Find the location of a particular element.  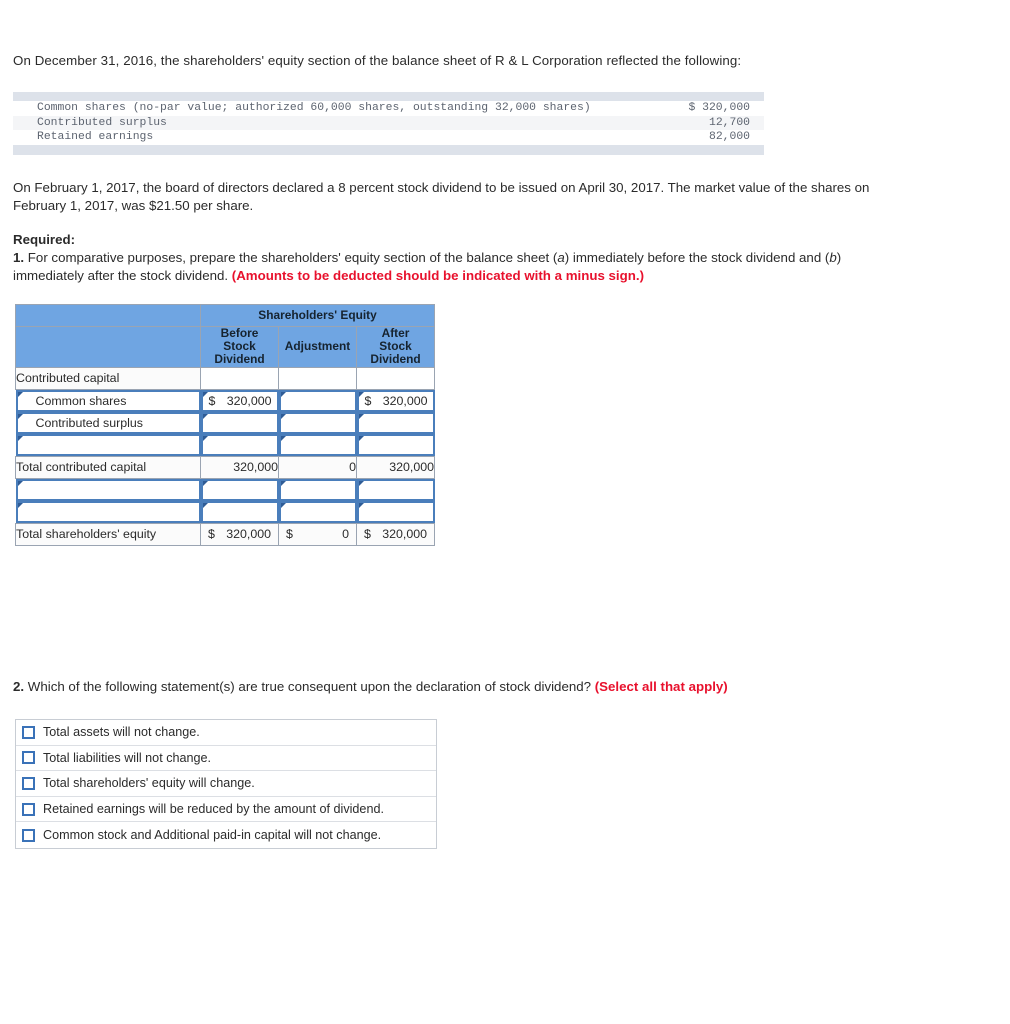

worksheet-column-header-adjustment: Adjustment is located at coordinates (317, 347).